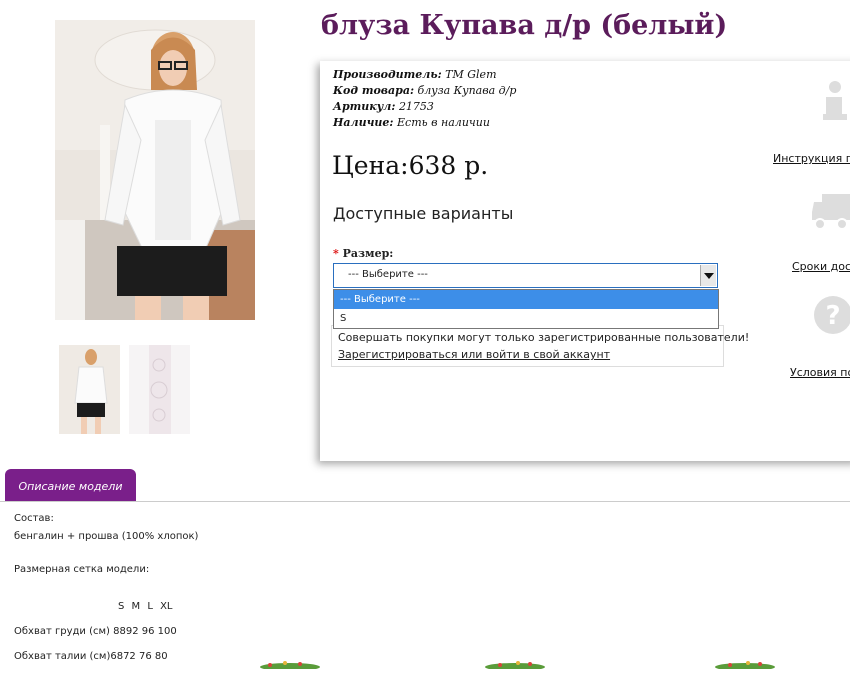 The height and width of the screenshot is (673, 850). I want to click on tab-model-description: Описание модели, so click(70, 485).